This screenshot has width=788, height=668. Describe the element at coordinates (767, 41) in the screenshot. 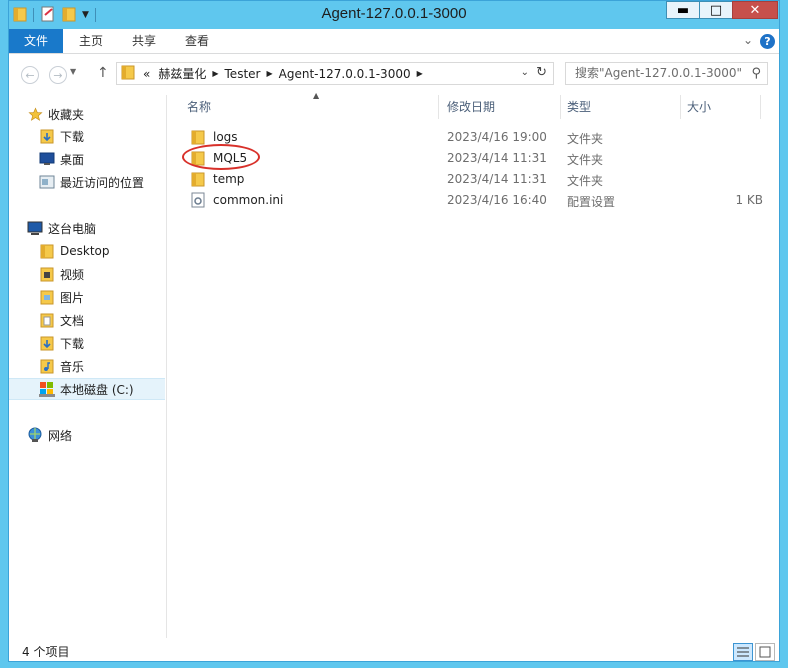

I see `help-icon: ?` at that location.